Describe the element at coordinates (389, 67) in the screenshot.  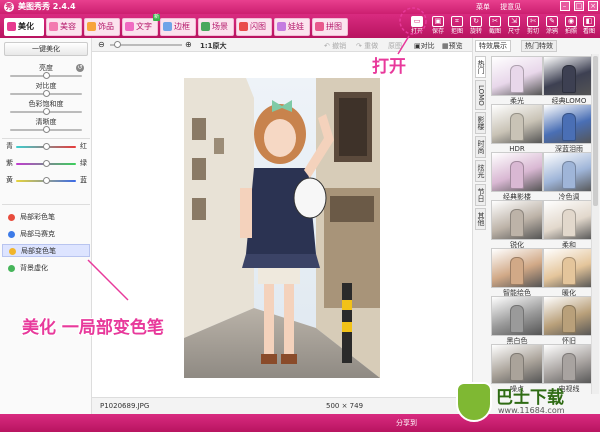
I see `open-callout-text: 打开` at that location.